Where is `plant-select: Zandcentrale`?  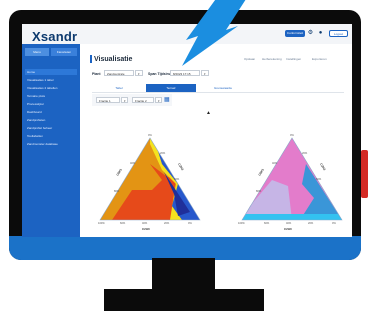 plant-select: Zandcentrale is located at coordinates (119, 73).